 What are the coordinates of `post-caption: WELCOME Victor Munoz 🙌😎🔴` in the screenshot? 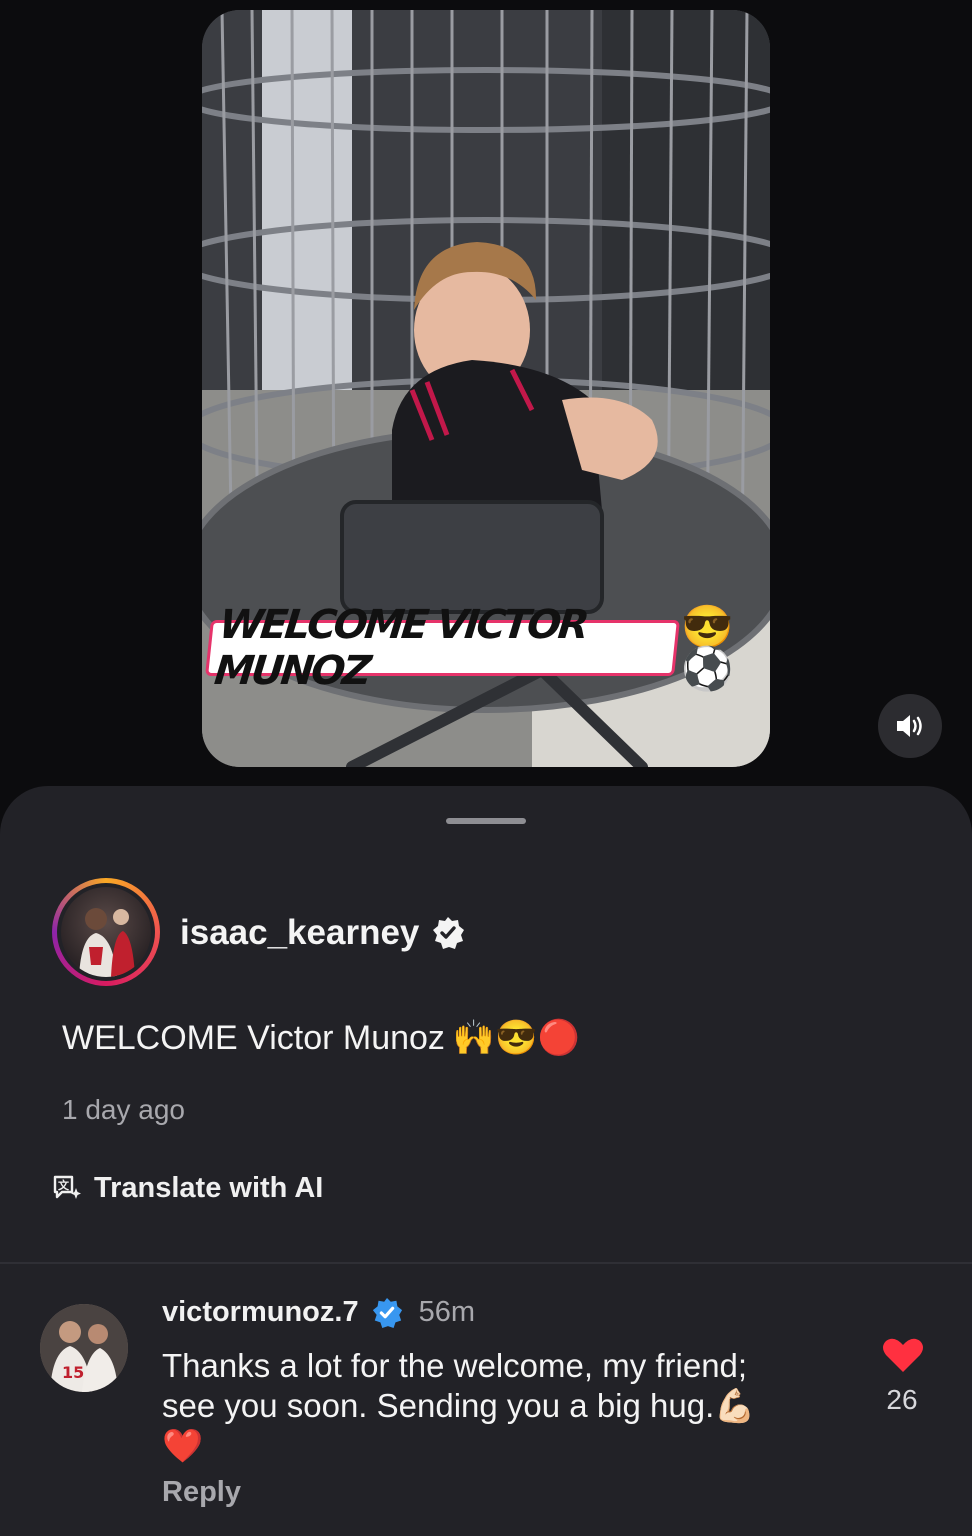 It's located at (321, 1038).